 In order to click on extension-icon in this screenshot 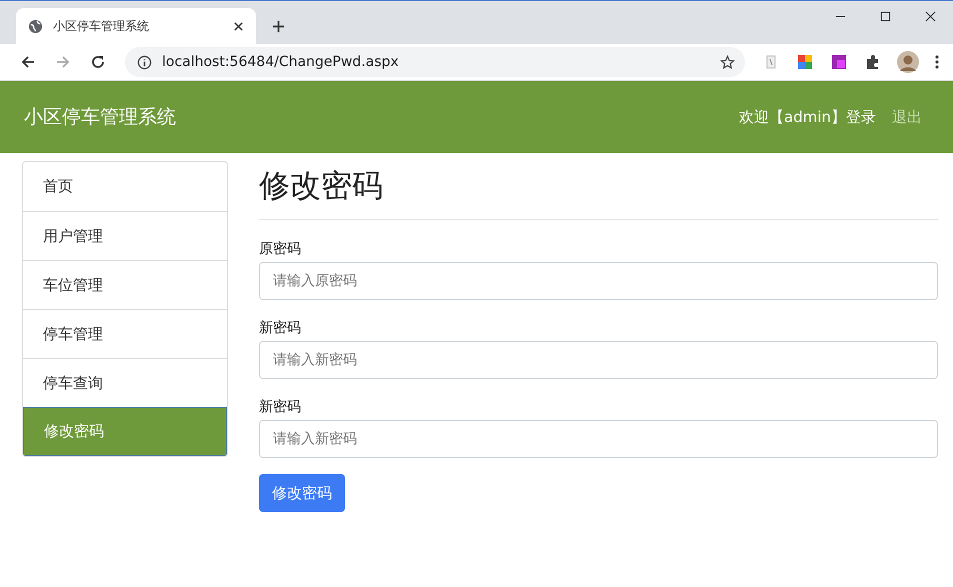, I will do `click(839, 62)`.